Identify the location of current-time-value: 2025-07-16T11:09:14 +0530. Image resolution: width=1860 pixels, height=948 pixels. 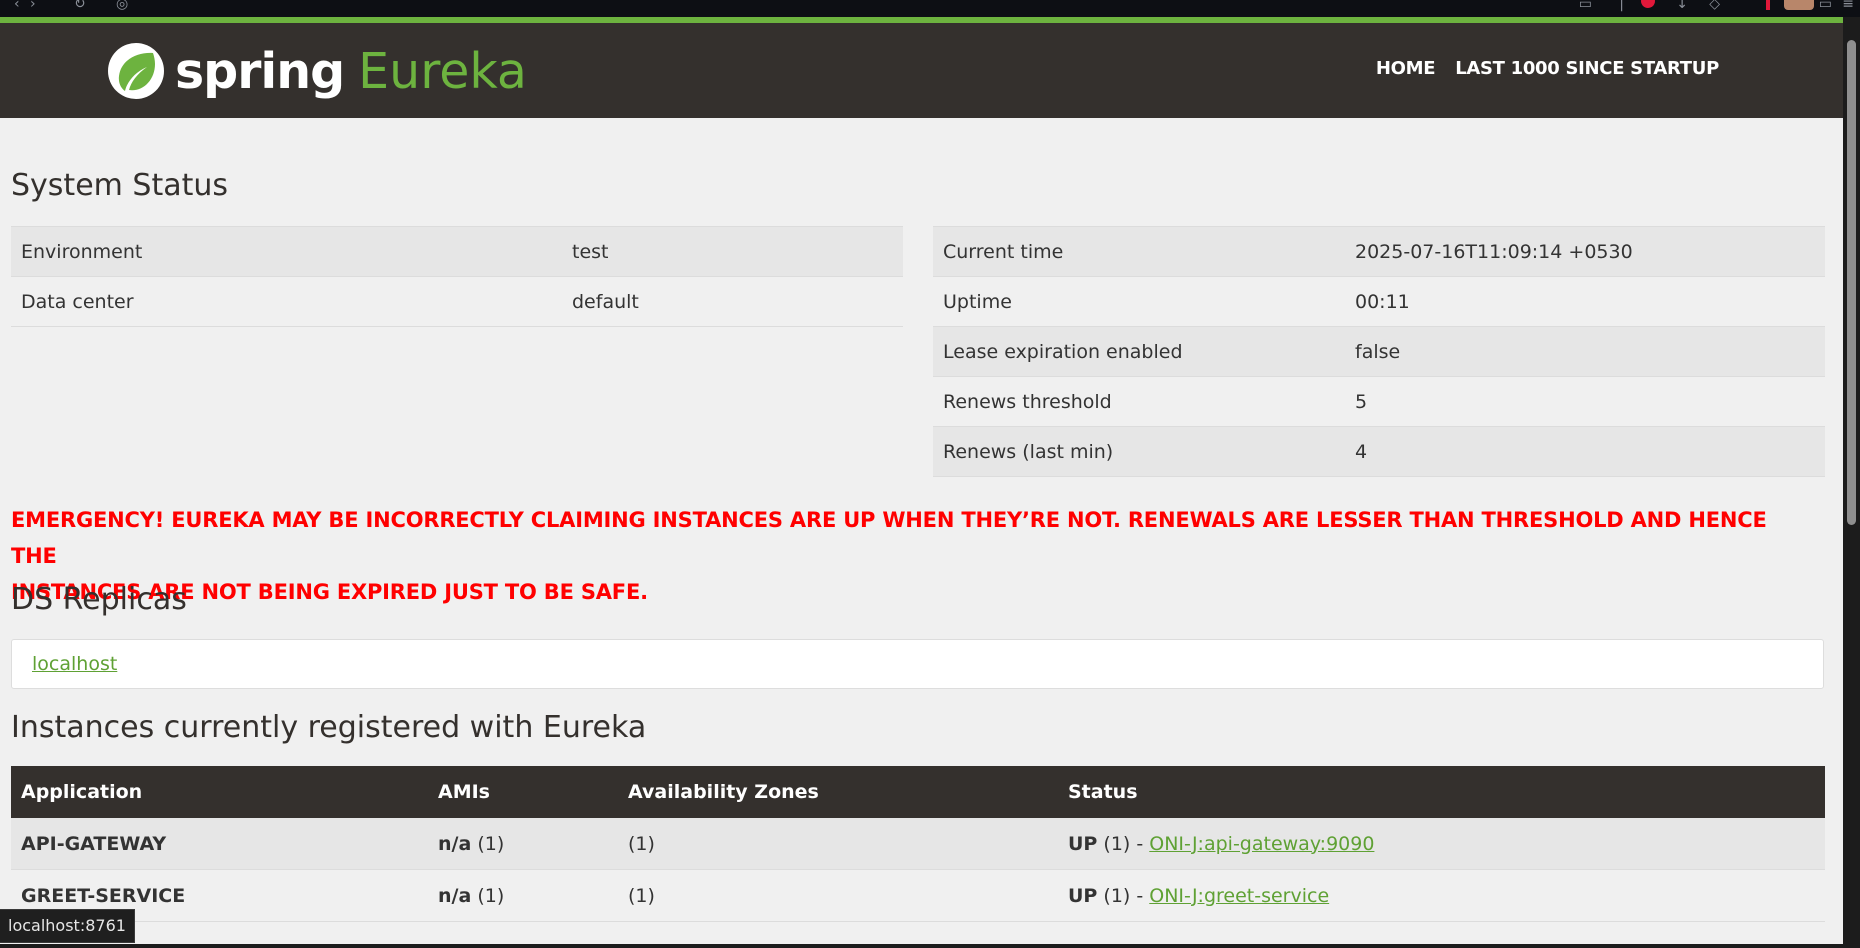
(1585, 251).